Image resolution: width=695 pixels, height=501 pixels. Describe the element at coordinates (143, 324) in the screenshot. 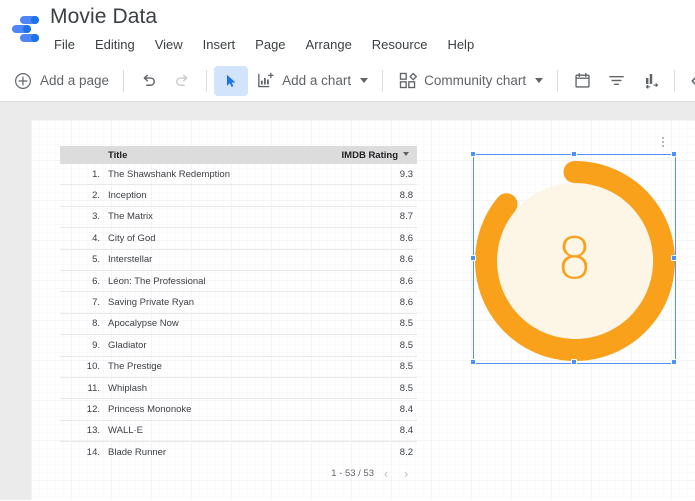

I see `row-title: Apocalypse Now` at that location.